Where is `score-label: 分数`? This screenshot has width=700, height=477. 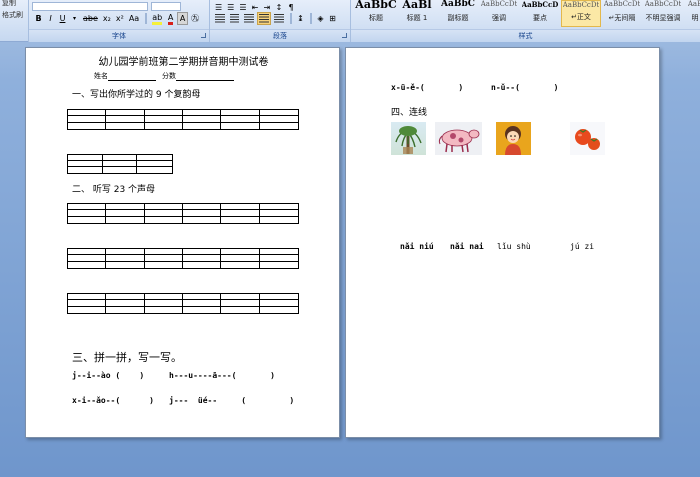
score-label: 分数 is located at coordinates (169, 76).